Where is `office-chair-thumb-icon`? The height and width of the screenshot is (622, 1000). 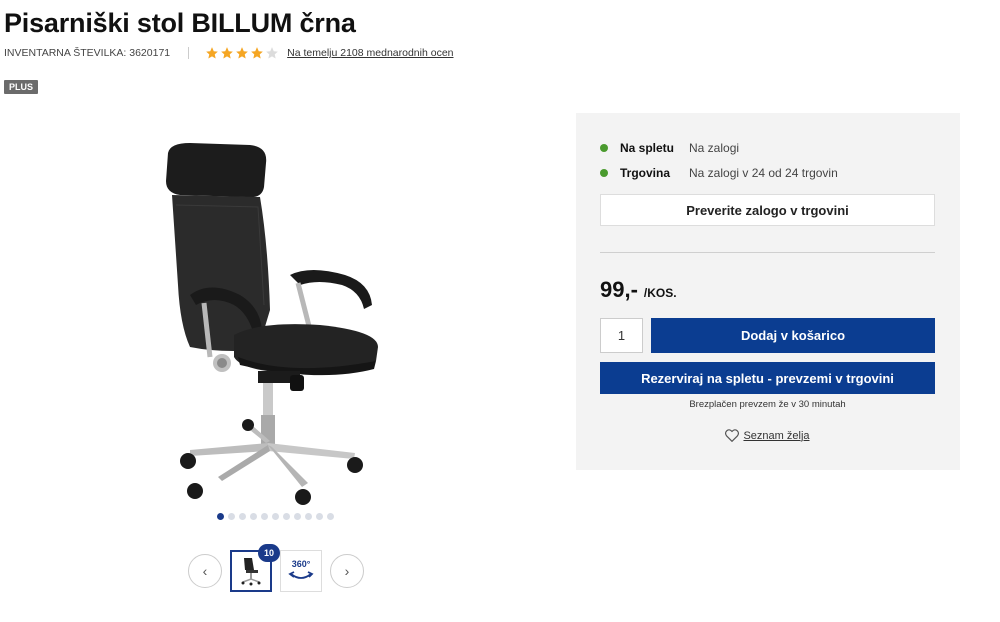 office-chair-thumb-icon is located at coordinates (251, 572).